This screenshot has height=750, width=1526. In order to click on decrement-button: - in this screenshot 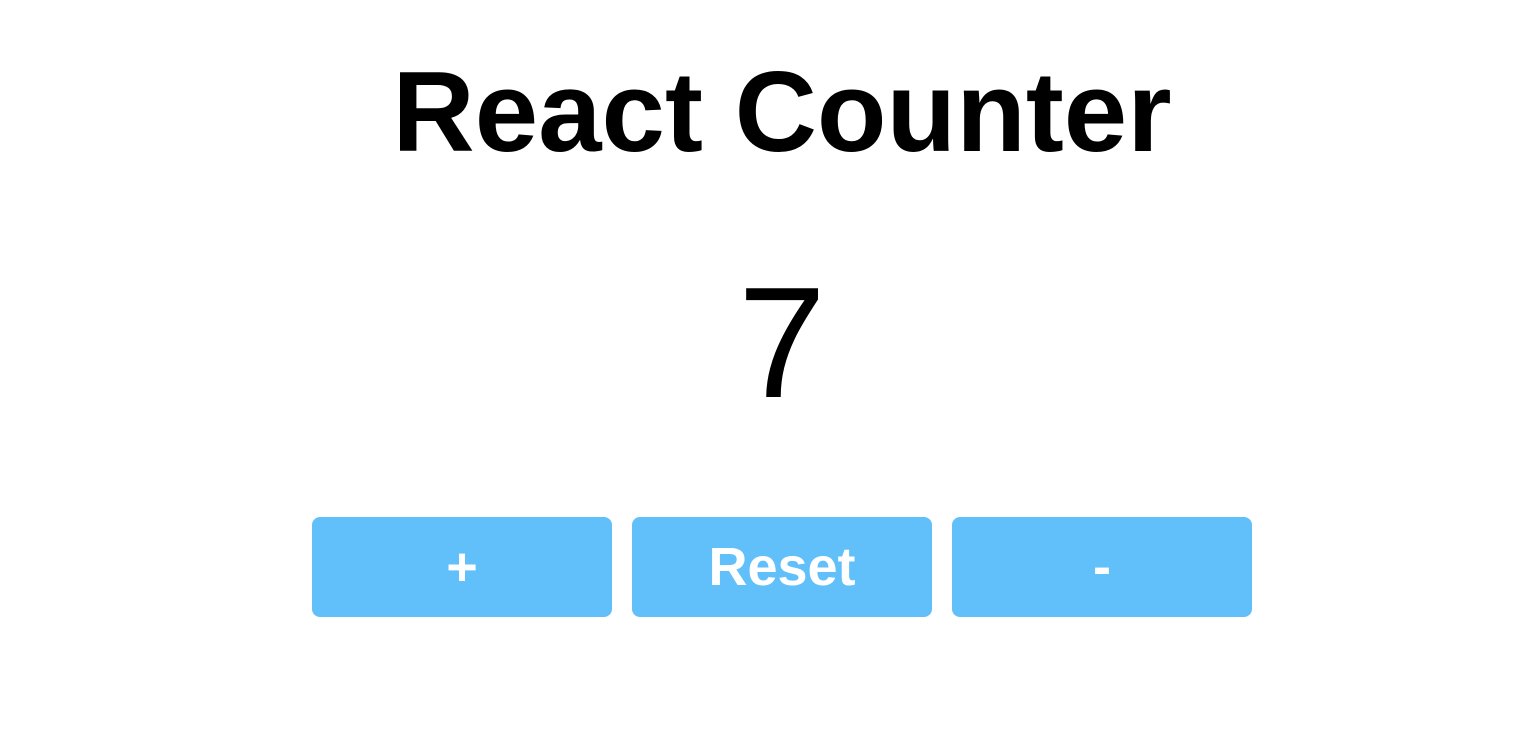, I will do `click(1102, 567)`.